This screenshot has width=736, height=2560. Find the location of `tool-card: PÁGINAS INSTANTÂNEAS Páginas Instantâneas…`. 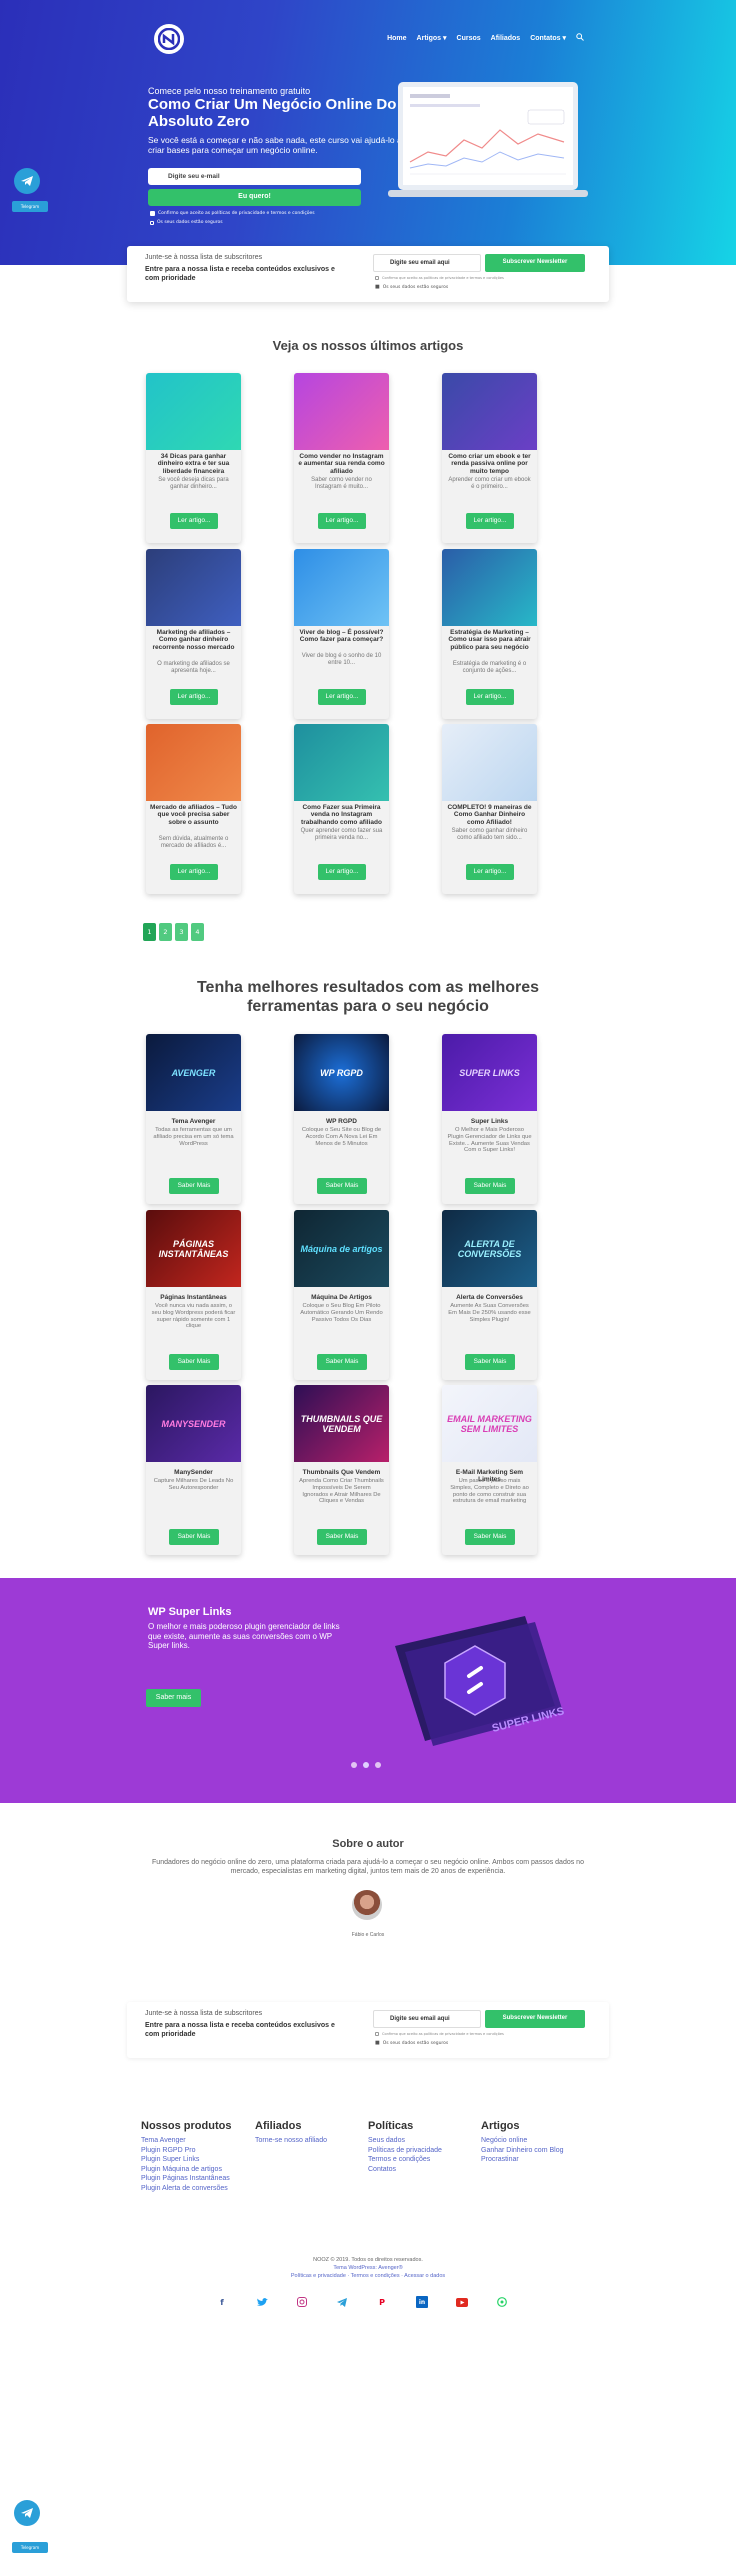

tool-card: PÁGINAS INSTANTÂNEAS Páginas Instantâneas… is located at coordinates (193, 1295).